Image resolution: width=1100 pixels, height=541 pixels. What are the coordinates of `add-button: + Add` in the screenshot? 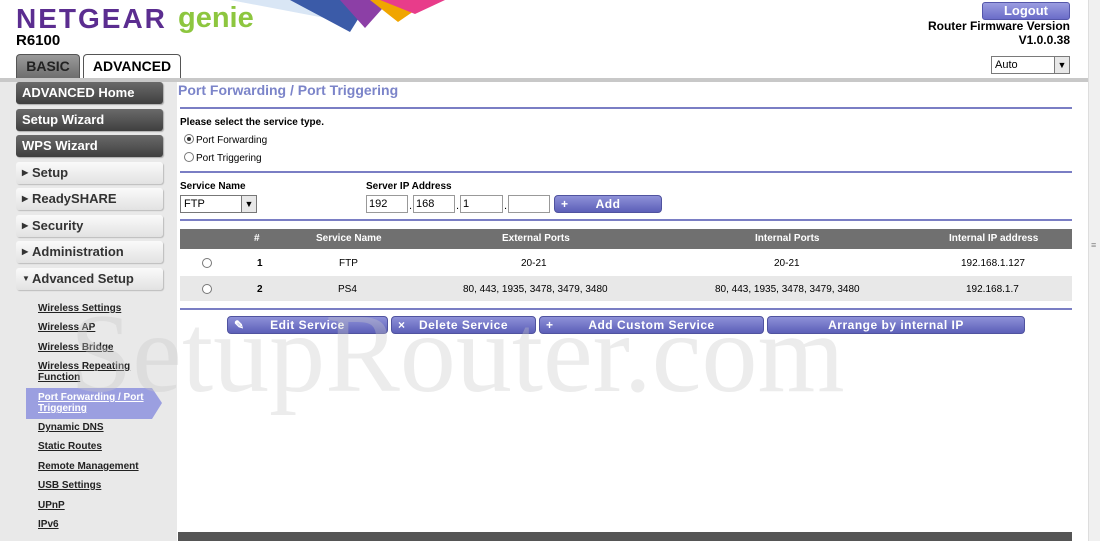 It's located at (608, 204).